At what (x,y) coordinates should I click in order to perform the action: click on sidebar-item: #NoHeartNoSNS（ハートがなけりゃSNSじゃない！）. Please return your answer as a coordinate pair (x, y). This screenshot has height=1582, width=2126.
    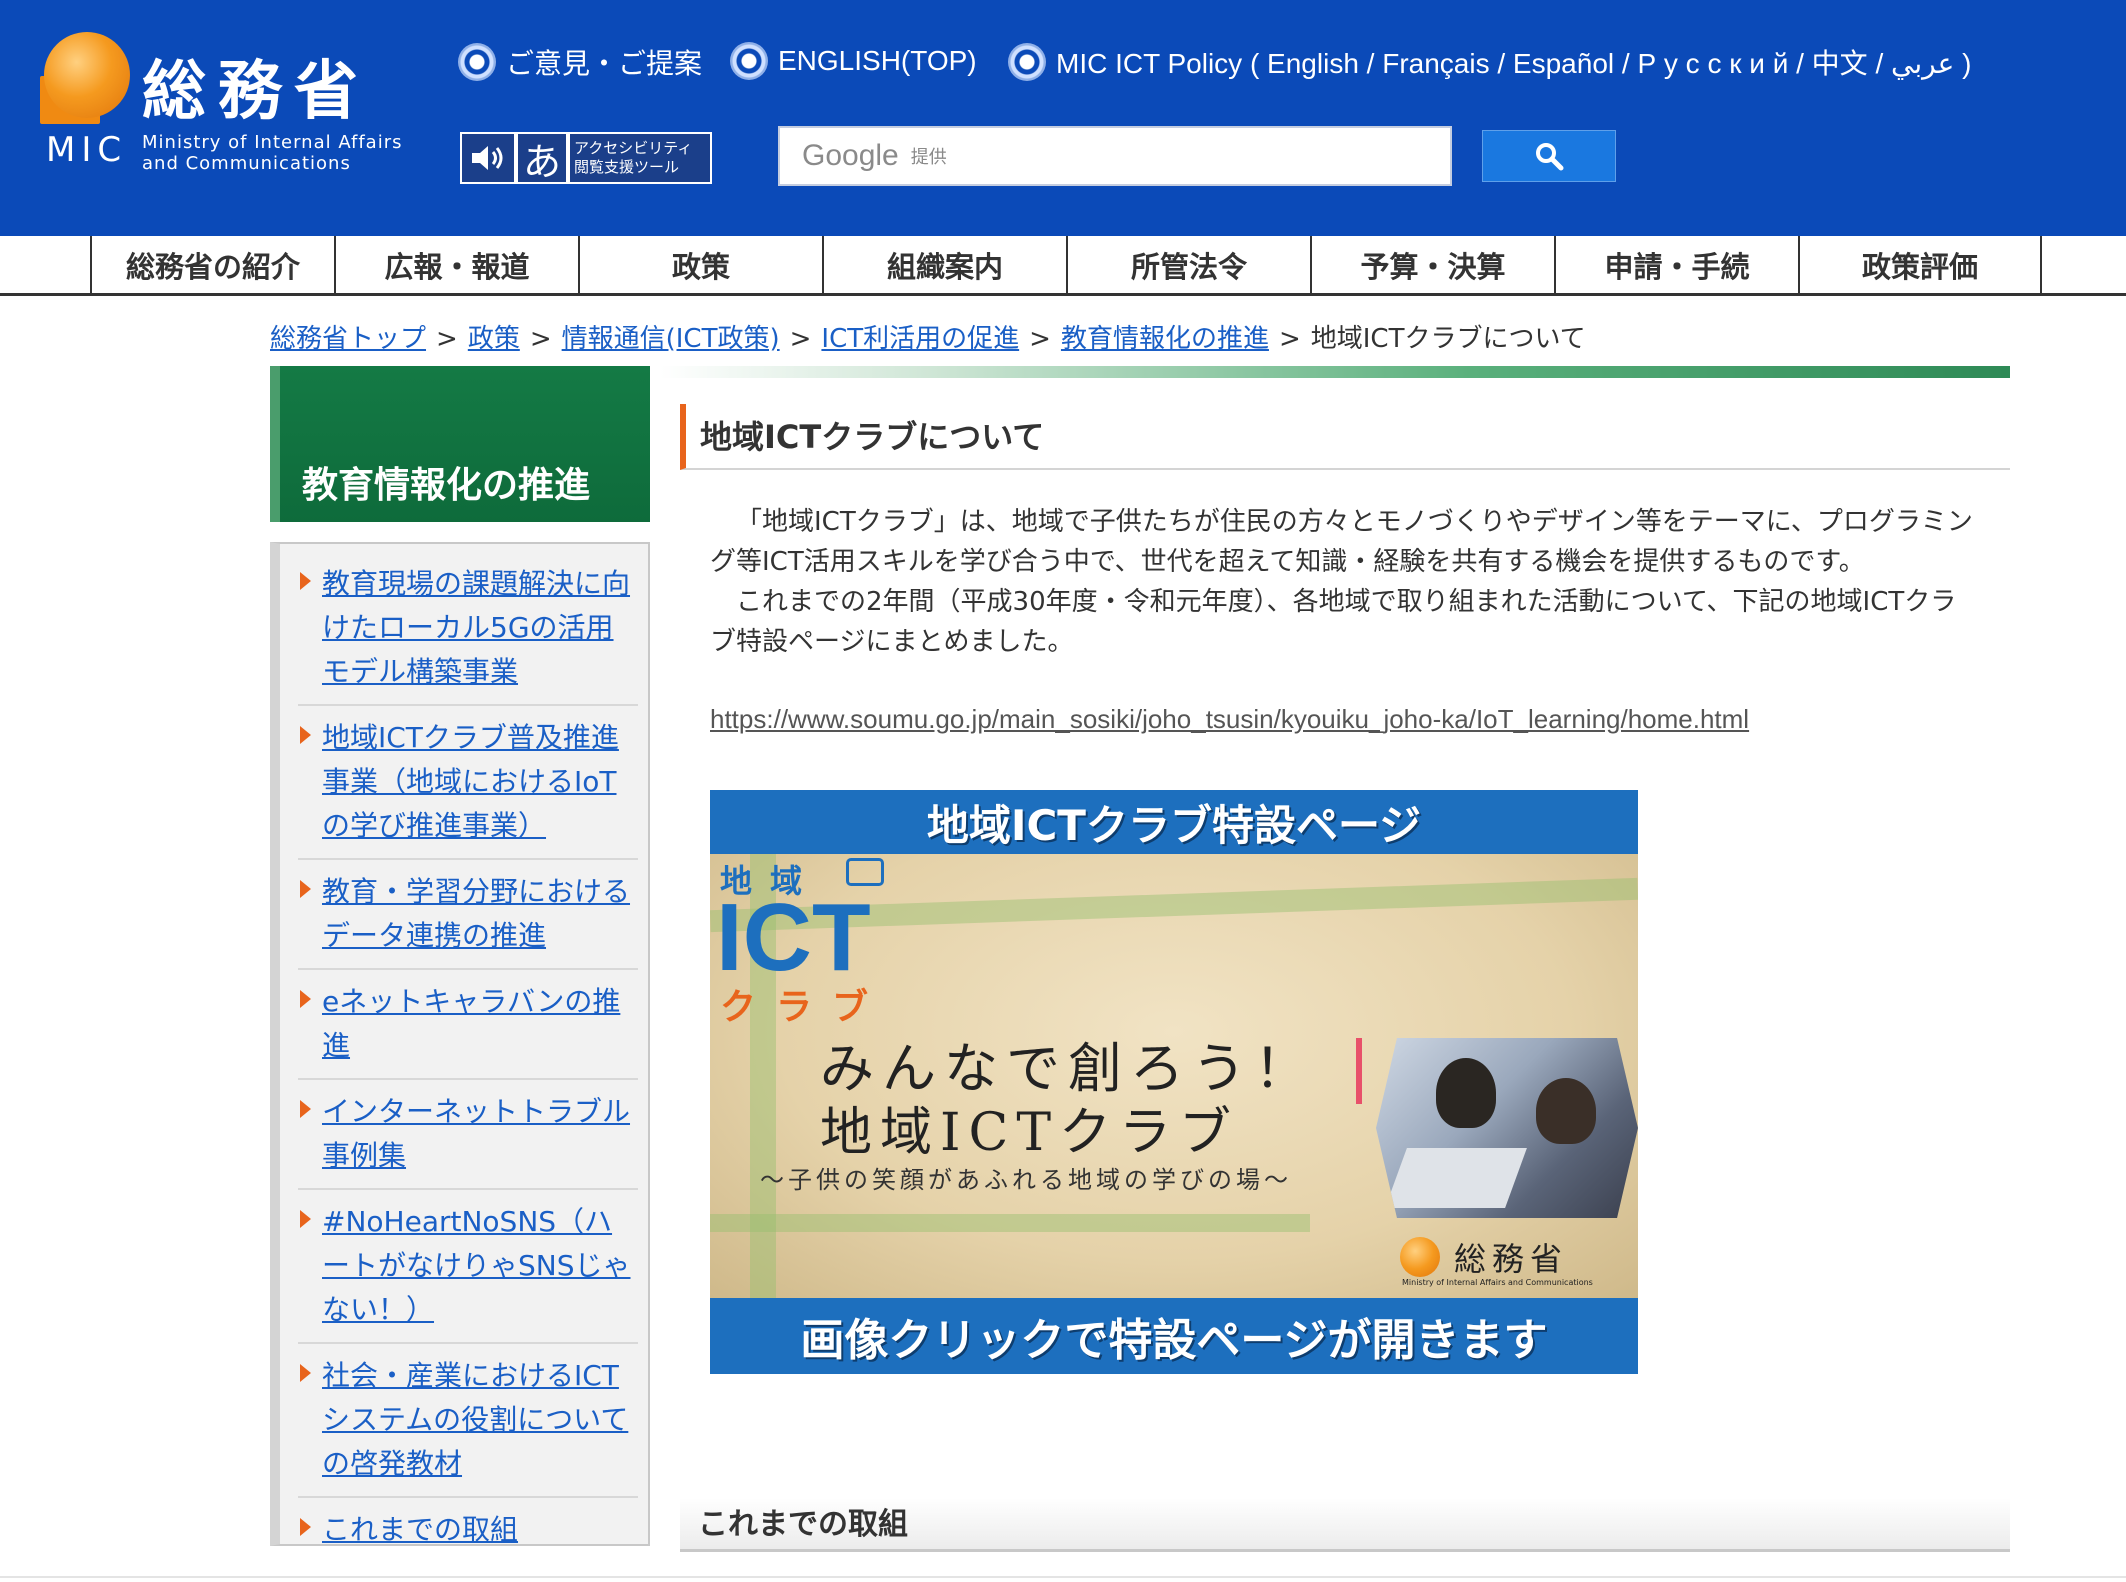
    Looking at the image, I should click on (468, 1267).